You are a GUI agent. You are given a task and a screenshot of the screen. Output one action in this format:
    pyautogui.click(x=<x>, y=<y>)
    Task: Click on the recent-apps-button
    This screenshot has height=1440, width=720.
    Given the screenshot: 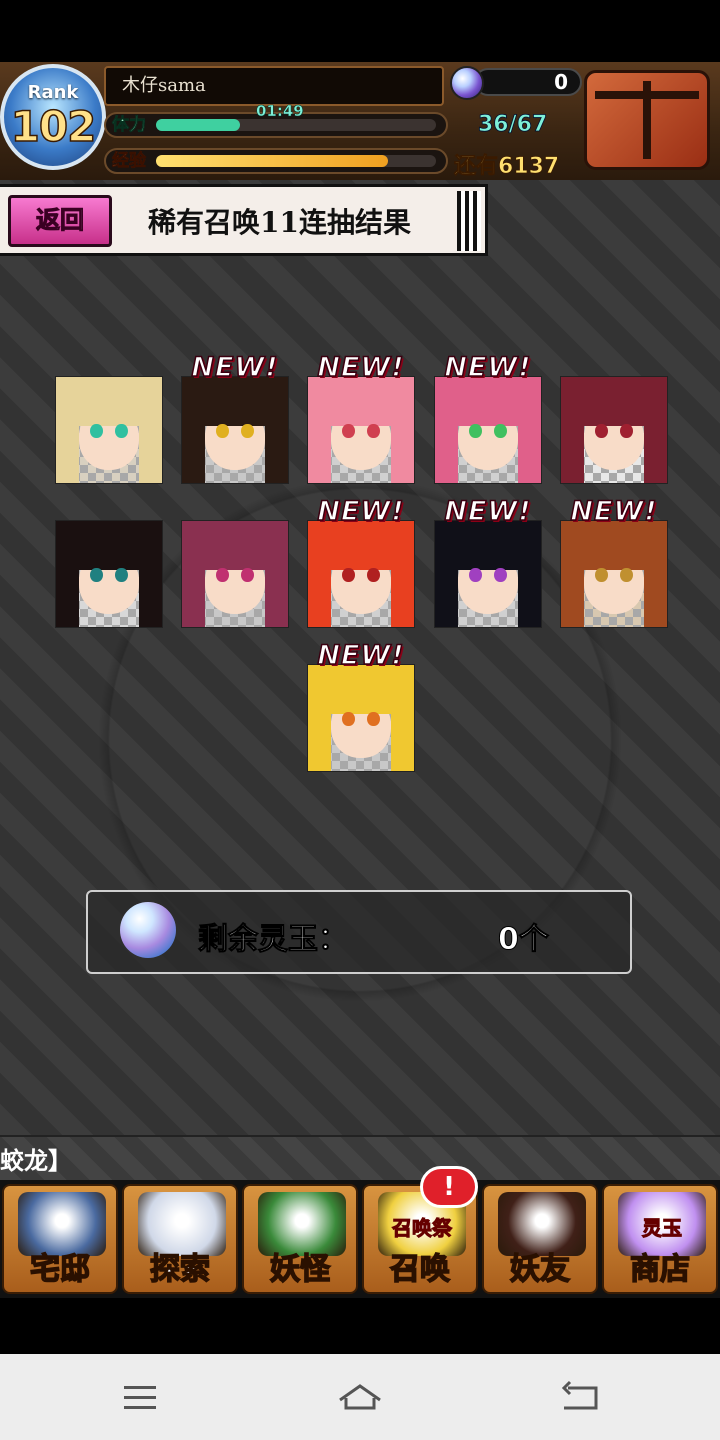 What is the action you would take?
    pyautogui.click(x=140, y=1397)
    